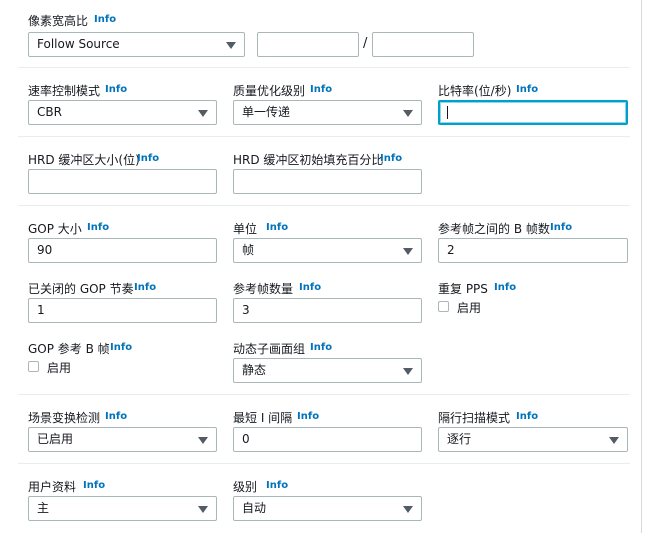 Image resolution: width=650 pixels, height=533 pixels. What do you see at coordinates (263, 418) in the screenshot?
I see `min-i-interval-label: 最短 I 间隔` at bounding box center [263, 418].